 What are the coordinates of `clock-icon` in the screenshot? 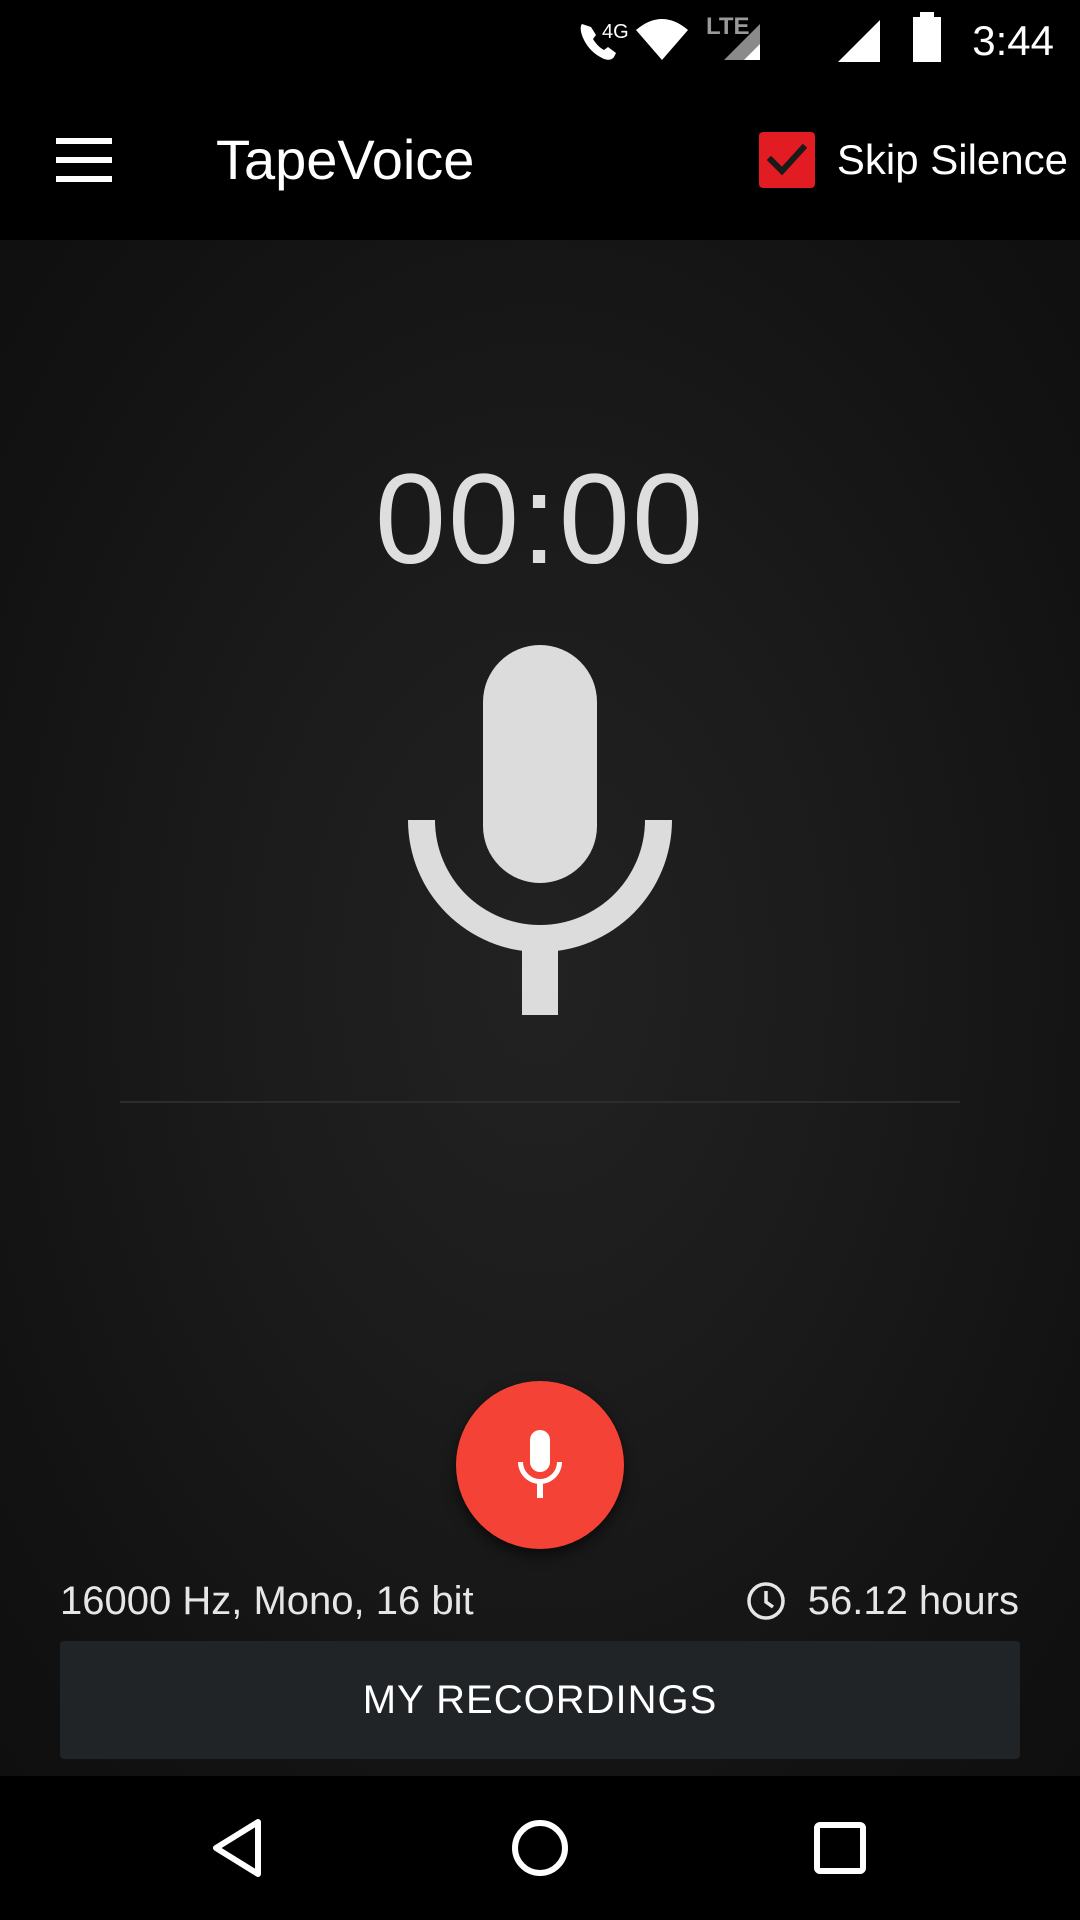 It's located at (765, 1601).